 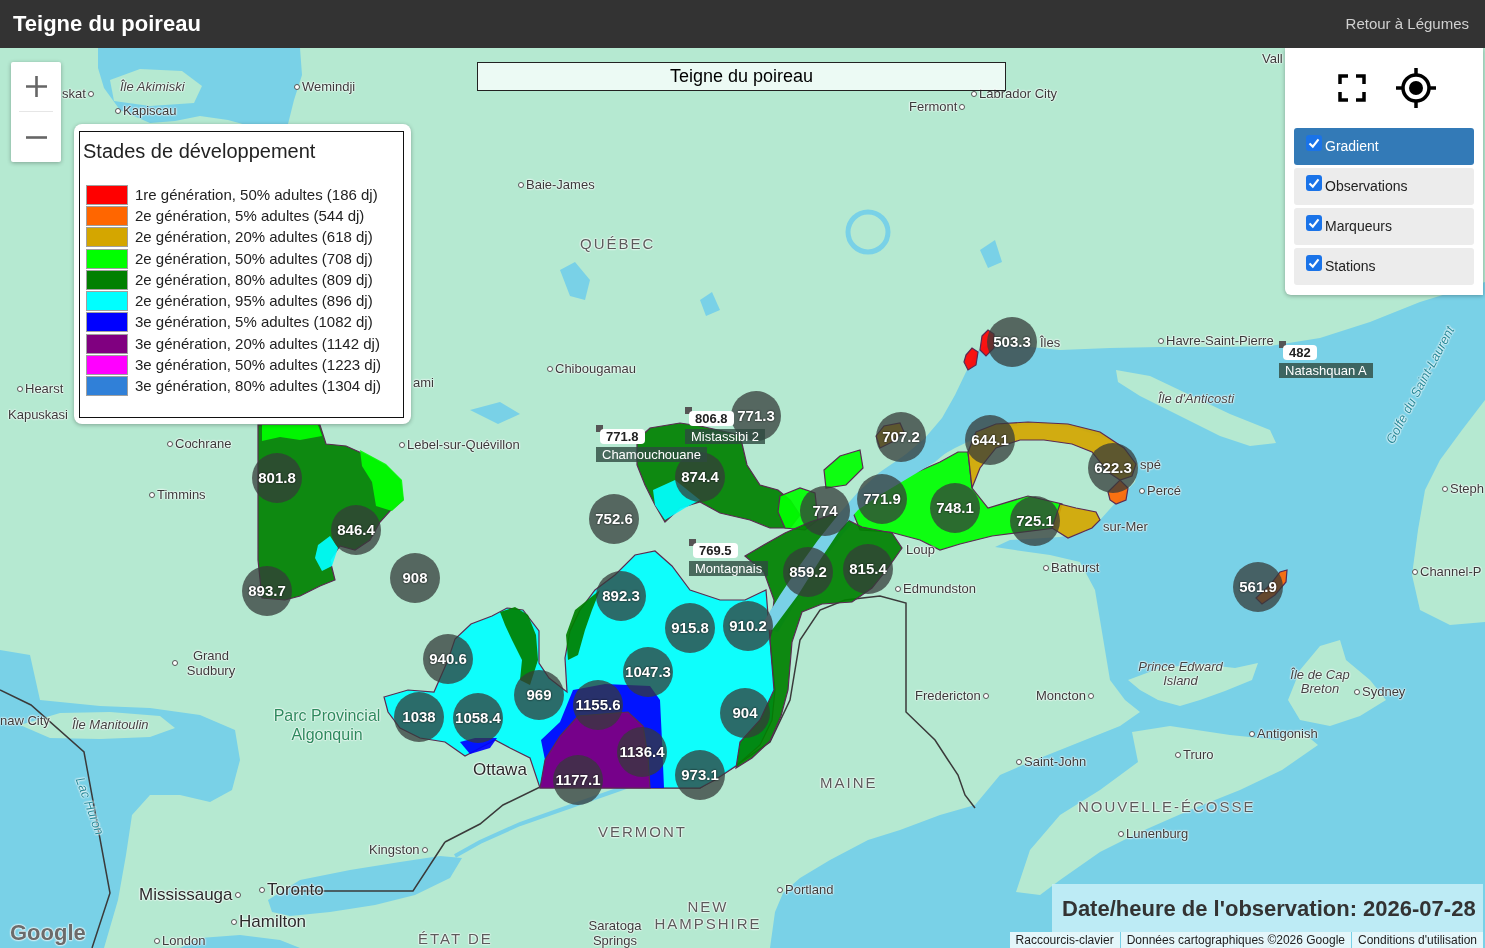 What do you see at coordinates (327, 725) in the screenshot?
I see `map-label: Parc Provincial Algonquin` at bounding box center [327, 725].